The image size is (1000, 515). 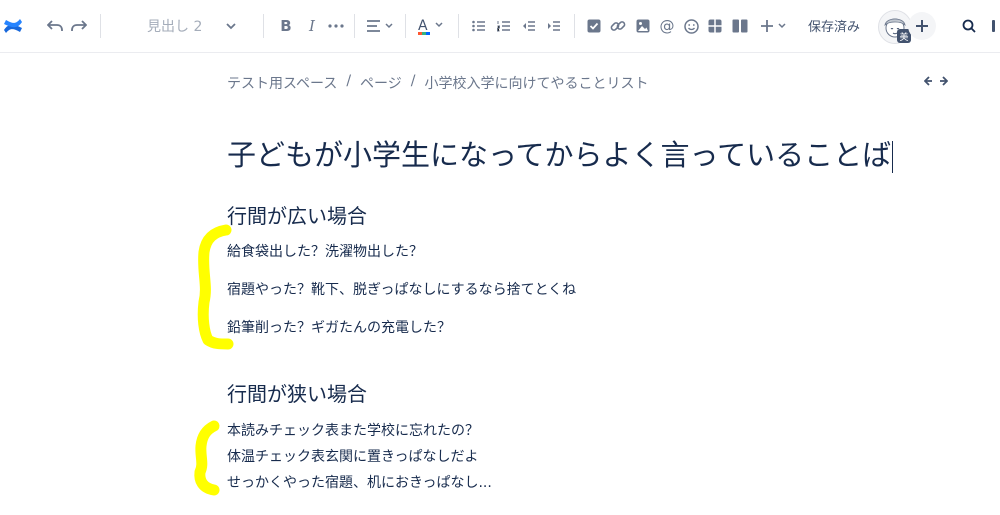 I want to click on insert-plus-icon, so click(x=774, y=26).